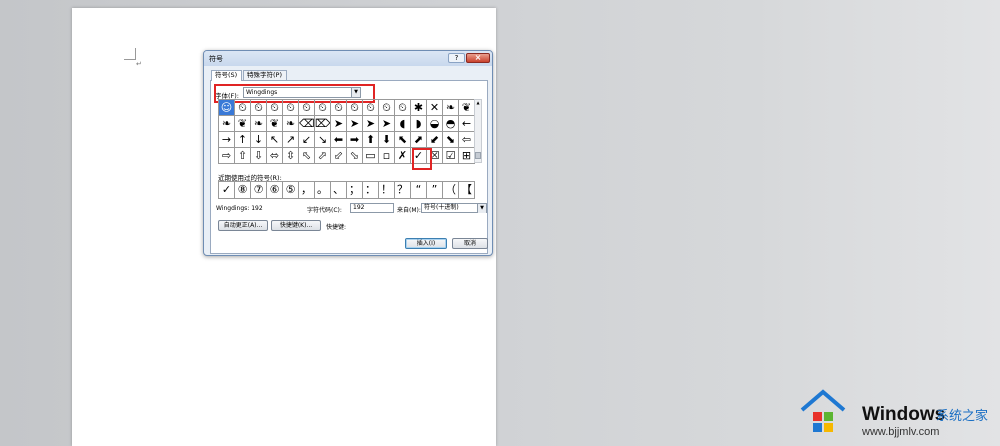 The image size is (1000, 446). Describe the element at coordinates (139, 64) in the screenshot. I see `paragraph-mark: ↵` at that location.